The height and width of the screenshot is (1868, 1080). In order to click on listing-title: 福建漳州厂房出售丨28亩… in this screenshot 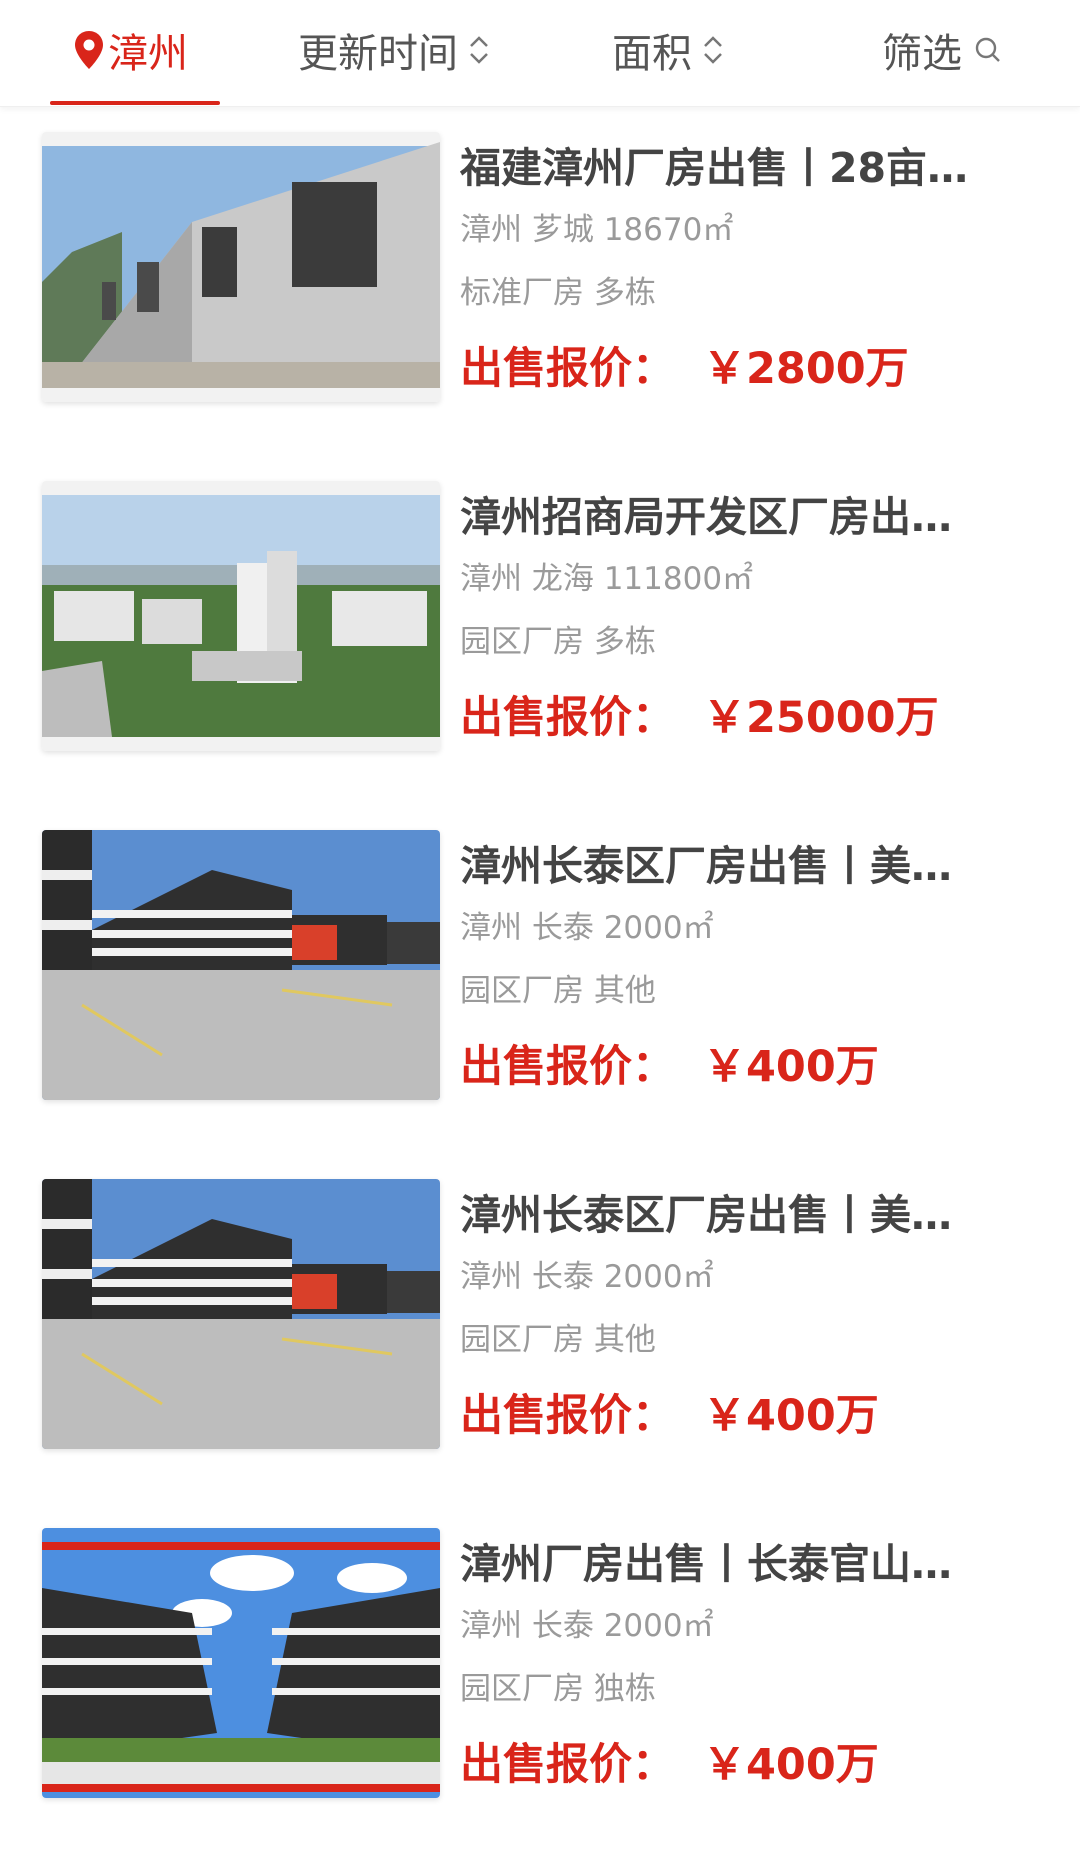, I will do `click(714, 168)`.